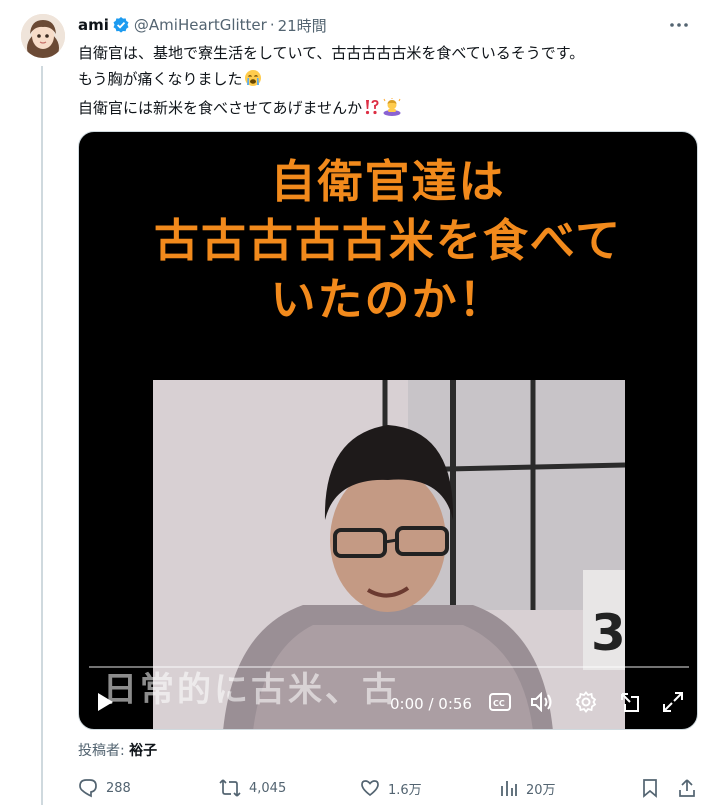  I want to click on repost-icon, so click(230, 788).